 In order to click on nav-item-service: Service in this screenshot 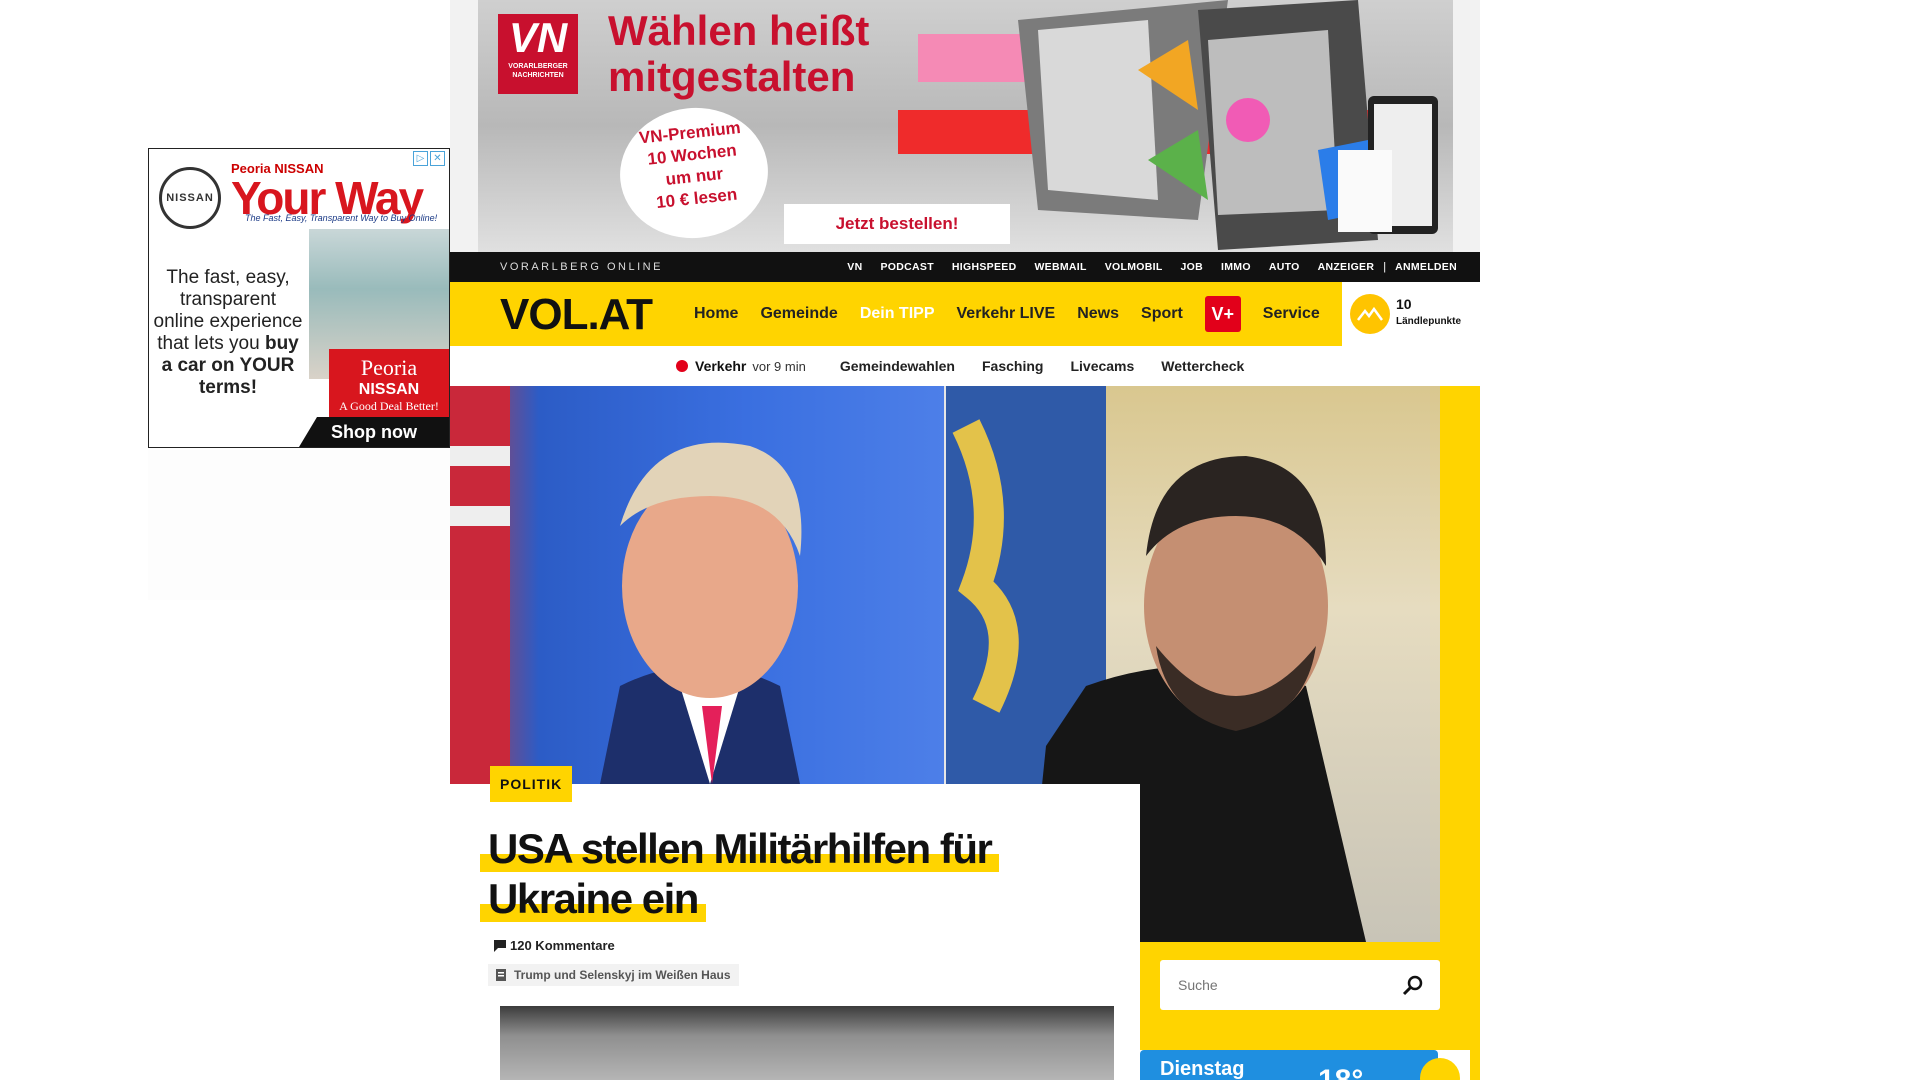, I will do `click(1291, 314)`.